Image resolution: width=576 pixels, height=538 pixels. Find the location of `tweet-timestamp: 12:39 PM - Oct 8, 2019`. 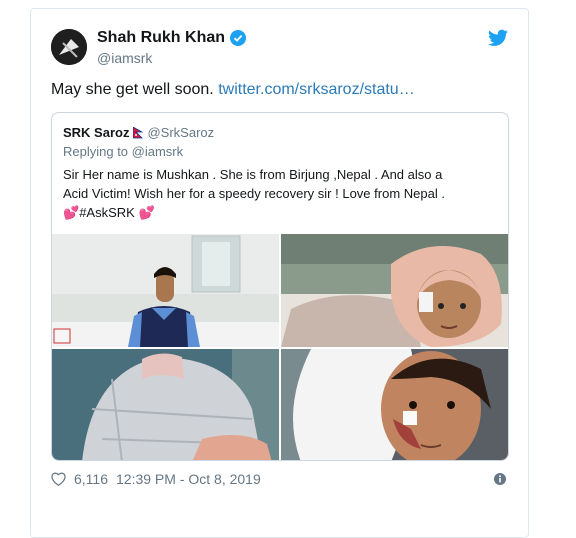

tweet-timestamp: 12:39 PM - Oct 8, 2019 is located at coordinates (188, 479).